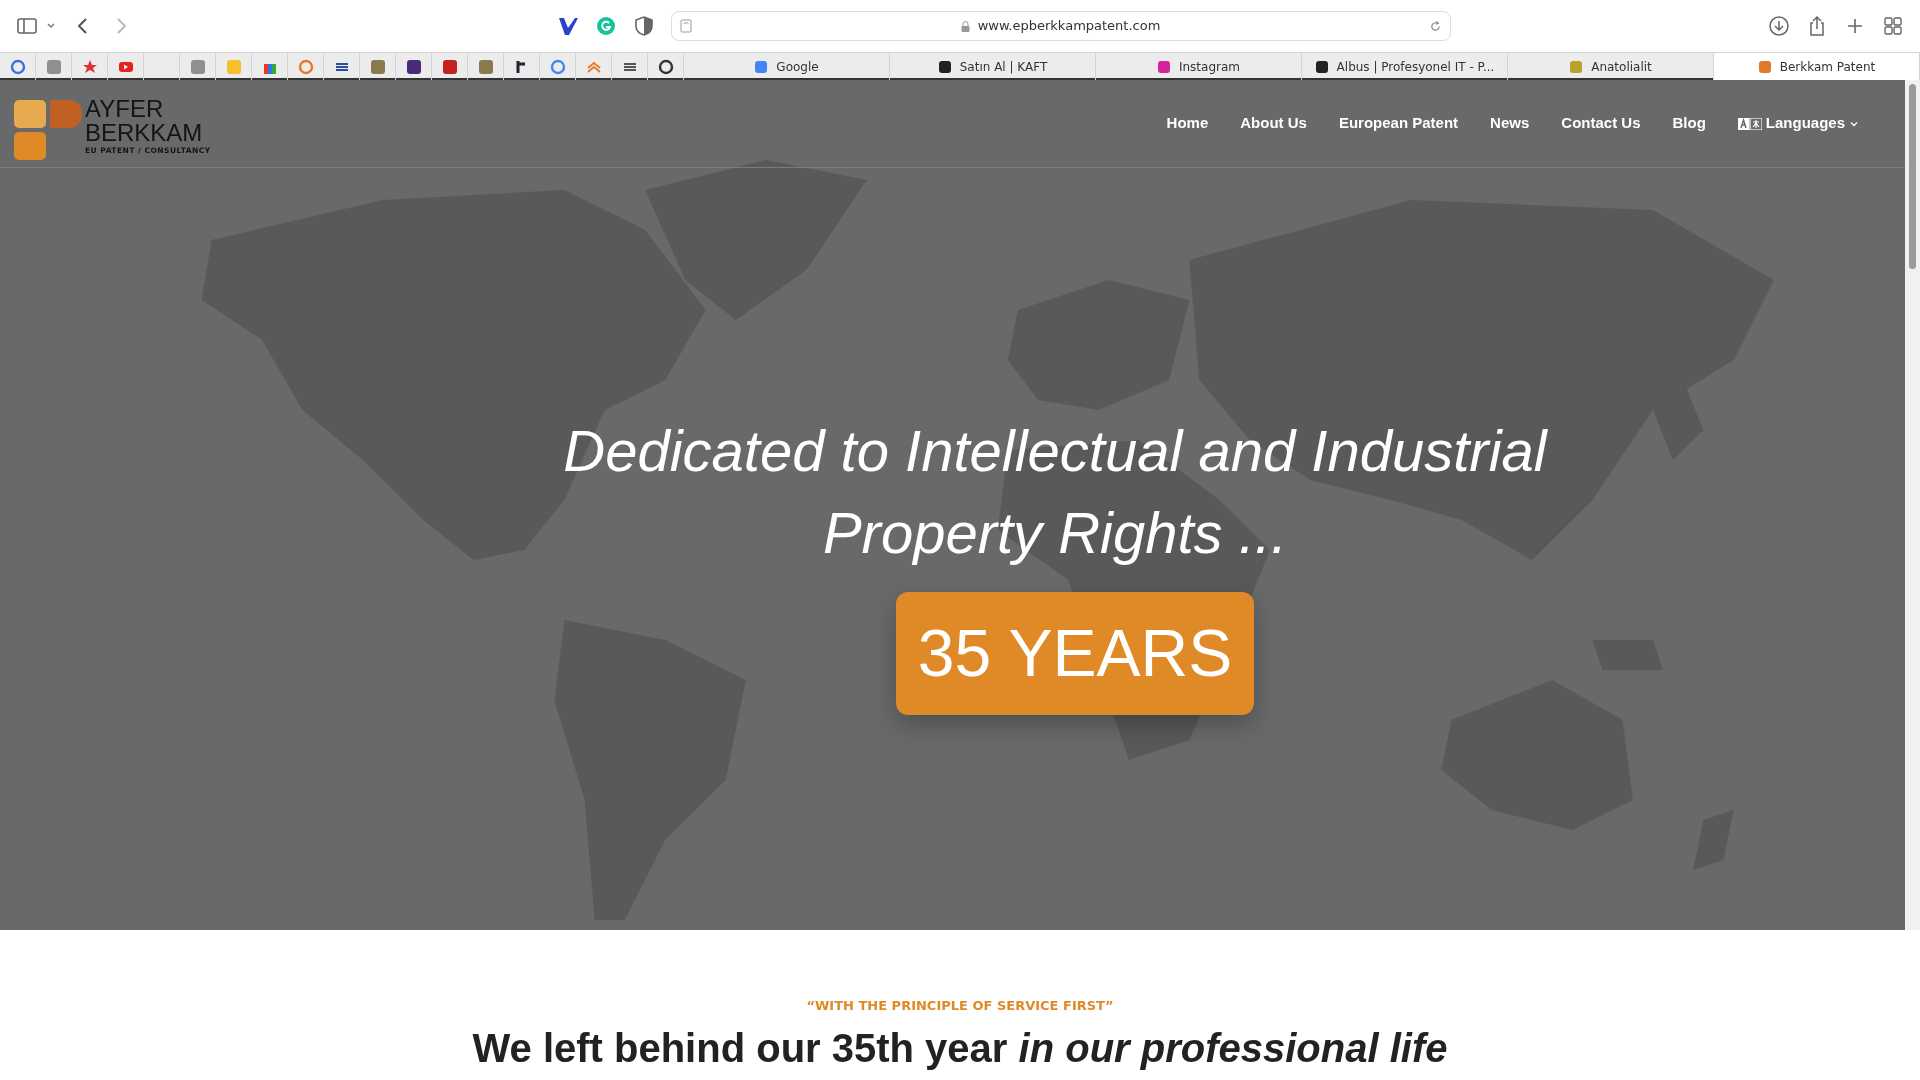 This screenshot has height=1080, width=1920. Describe the element at coordinates (606, 26) in the screenshot. I see `g-extension-icon` at that location.